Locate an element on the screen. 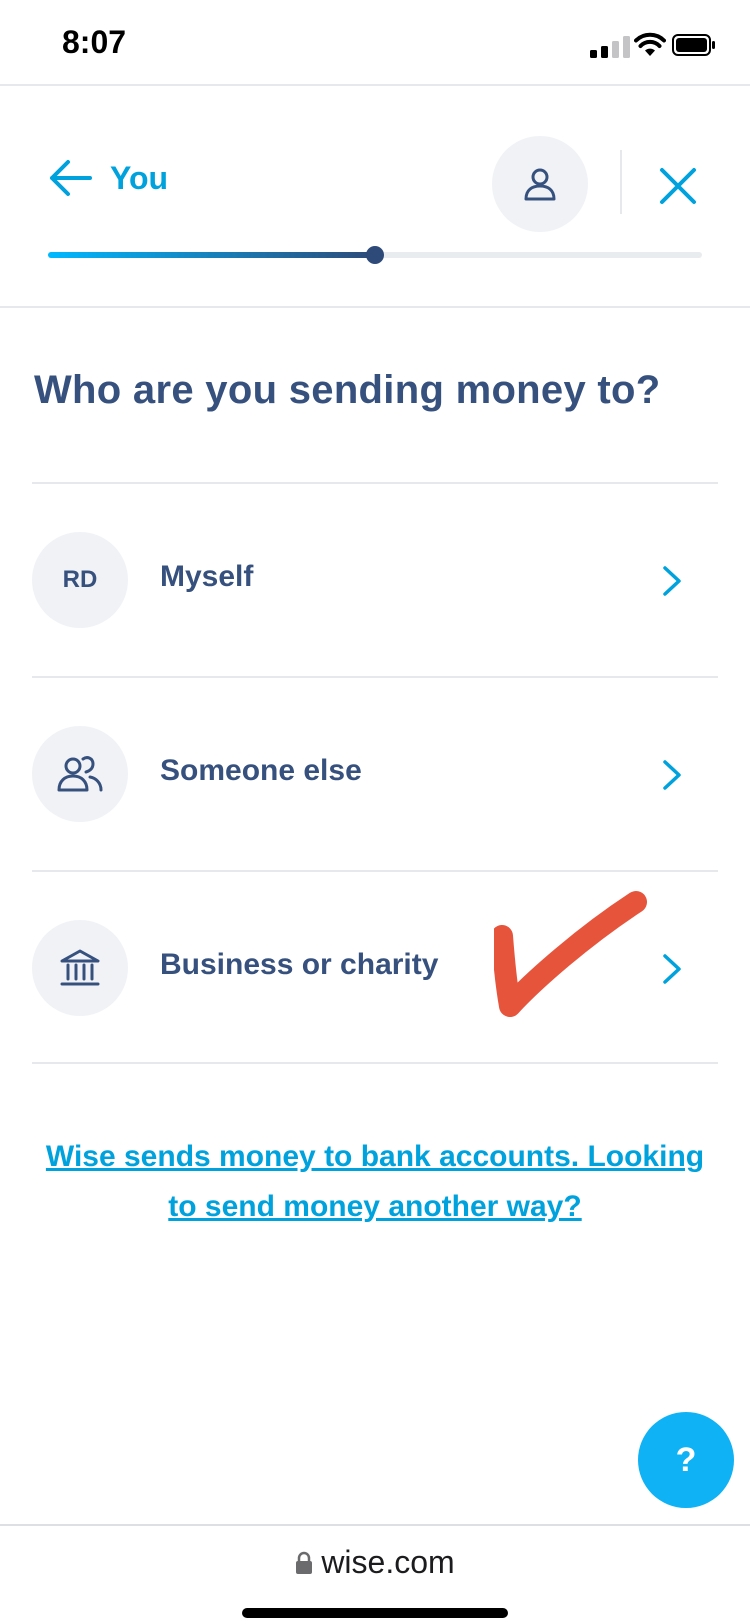 This screenshot has width=750, height=1624. progress-bar is located at coordinates (375, 255).